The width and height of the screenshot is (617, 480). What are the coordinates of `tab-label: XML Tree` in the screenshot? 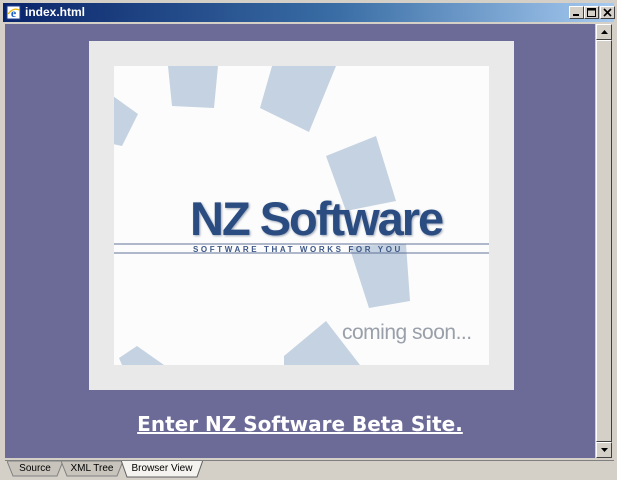 It's located at (92, 468).